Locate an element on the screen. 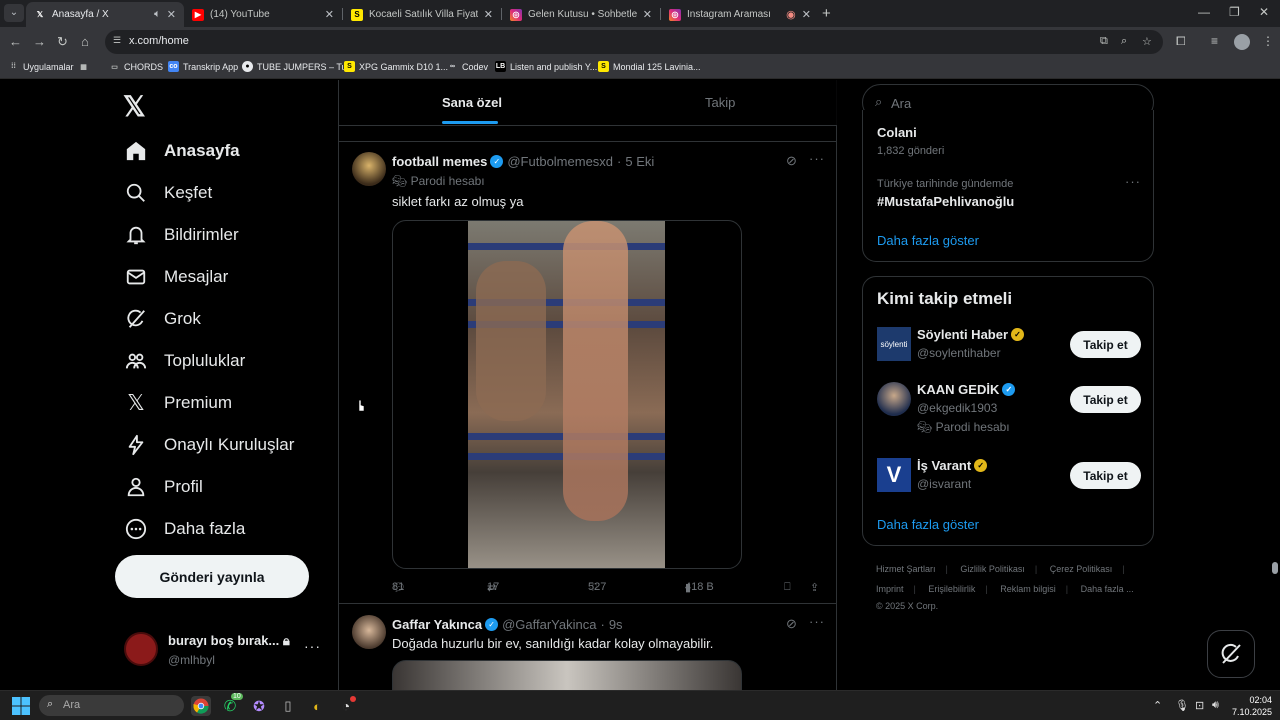 The height and width of the screenshot is (720, 1280). grok-floating-button is located at coordinates (1231, 654).